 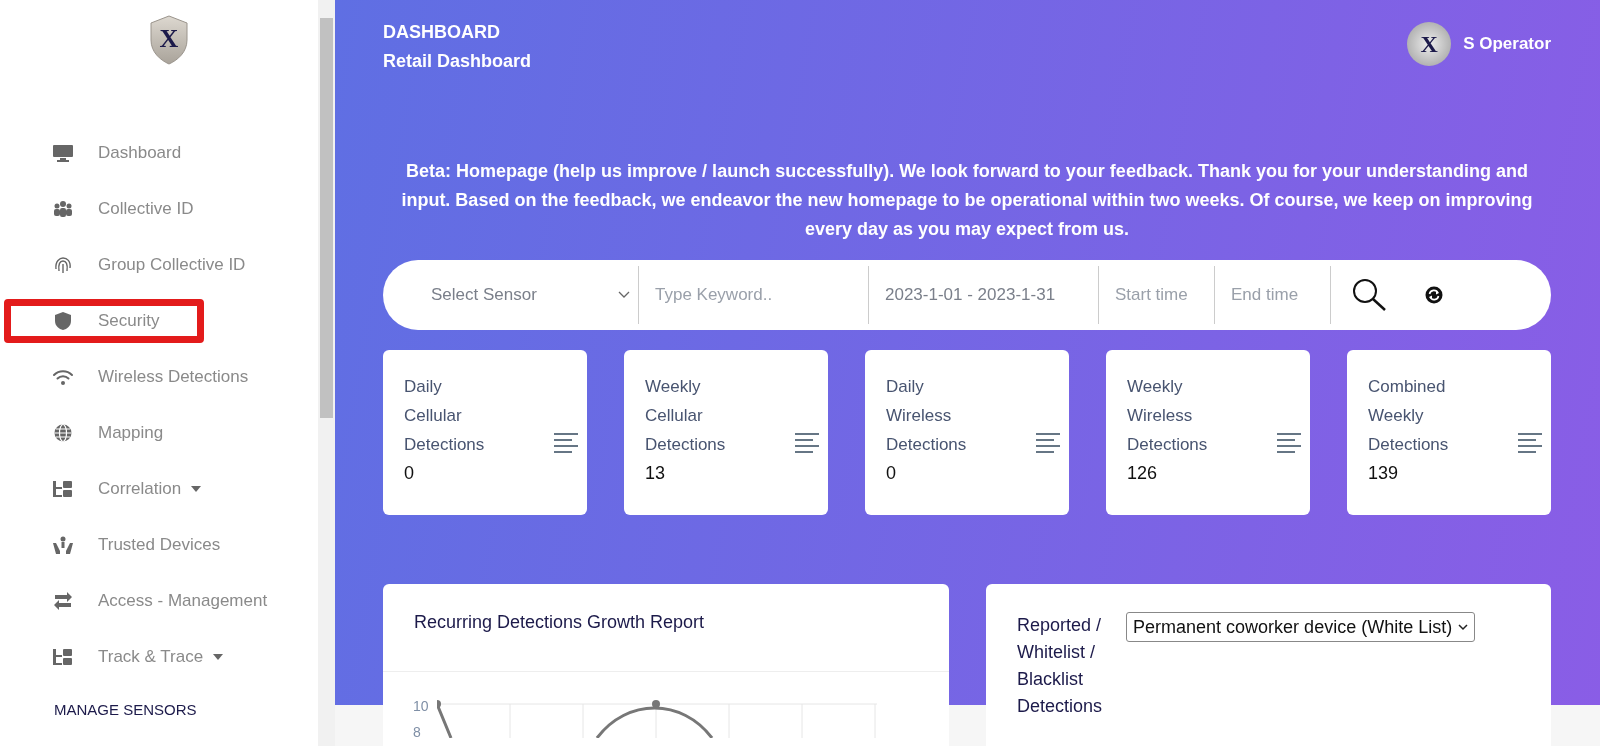 What do you see at coordinates (442, 32) in the screenshot?
I see `page-title: DASHBOARD` at bounding box center [442, 32].